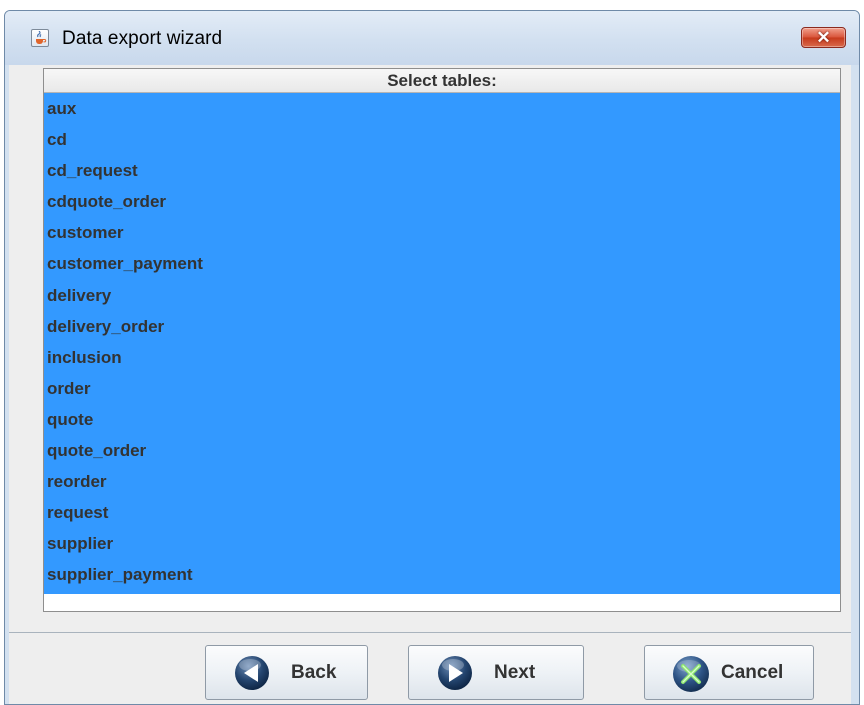 The image size is (864, 705). Describe the element at coordinates (442, 388) in the screenshot. I see `list-item: order` at that location.